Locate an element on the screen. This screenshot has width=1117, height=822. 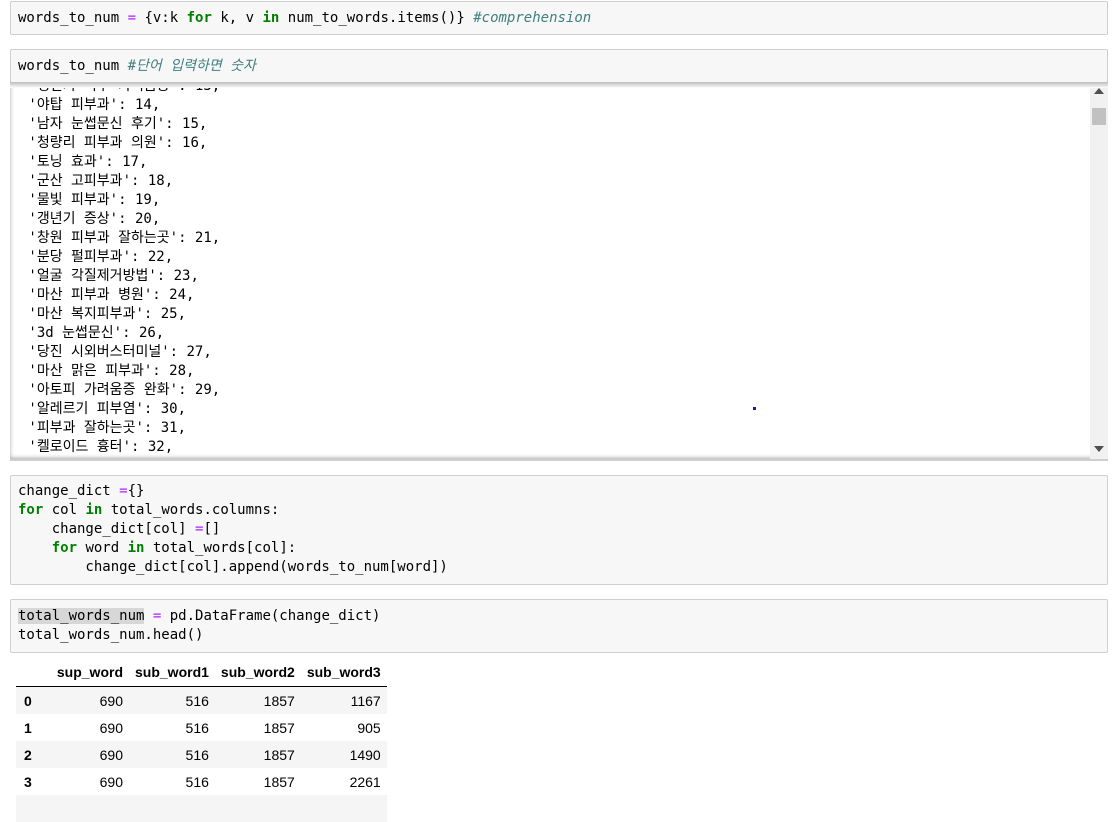
code-line: change_dict ={} is located at coordinates (81, 491).